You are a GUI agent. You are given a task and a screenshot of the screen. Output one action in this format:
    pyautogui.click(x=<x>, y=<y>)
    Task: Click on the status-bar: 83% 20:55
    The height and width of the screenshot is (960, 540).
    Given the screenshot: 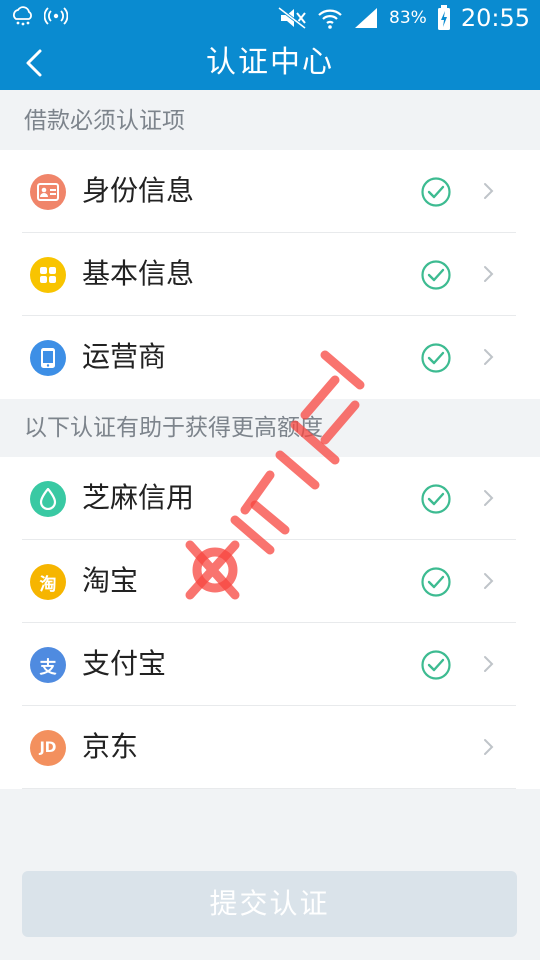 What is the action you would take?
    pyautogui.click(x=270, y=18)
    